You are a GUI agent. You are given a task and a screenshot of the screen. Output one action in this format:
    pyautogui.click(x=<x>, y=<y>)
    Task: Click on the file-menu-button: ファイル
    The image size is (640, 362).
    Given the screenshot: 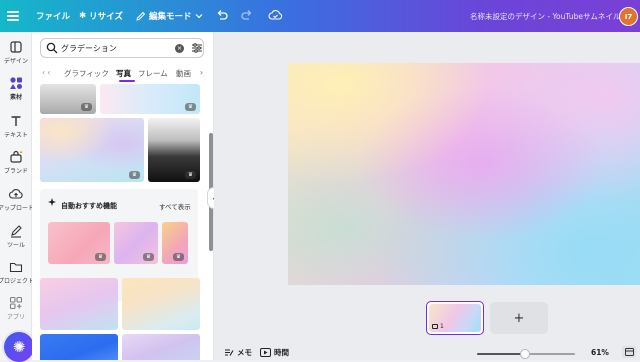 What is the action you would take?
    pyautogui.click(x=53, y=16)
    